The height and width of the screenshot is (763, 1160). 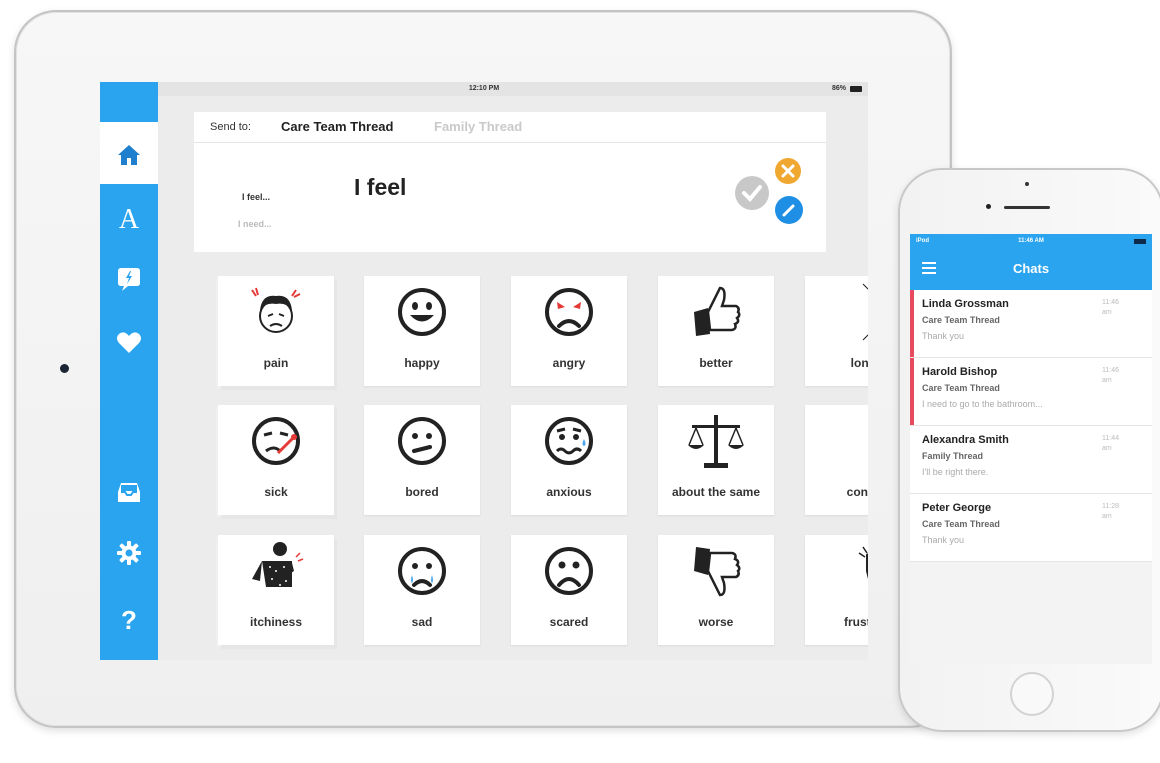 I want to click on chats-nav-bar: Chats, so click(x=1031, y=269).